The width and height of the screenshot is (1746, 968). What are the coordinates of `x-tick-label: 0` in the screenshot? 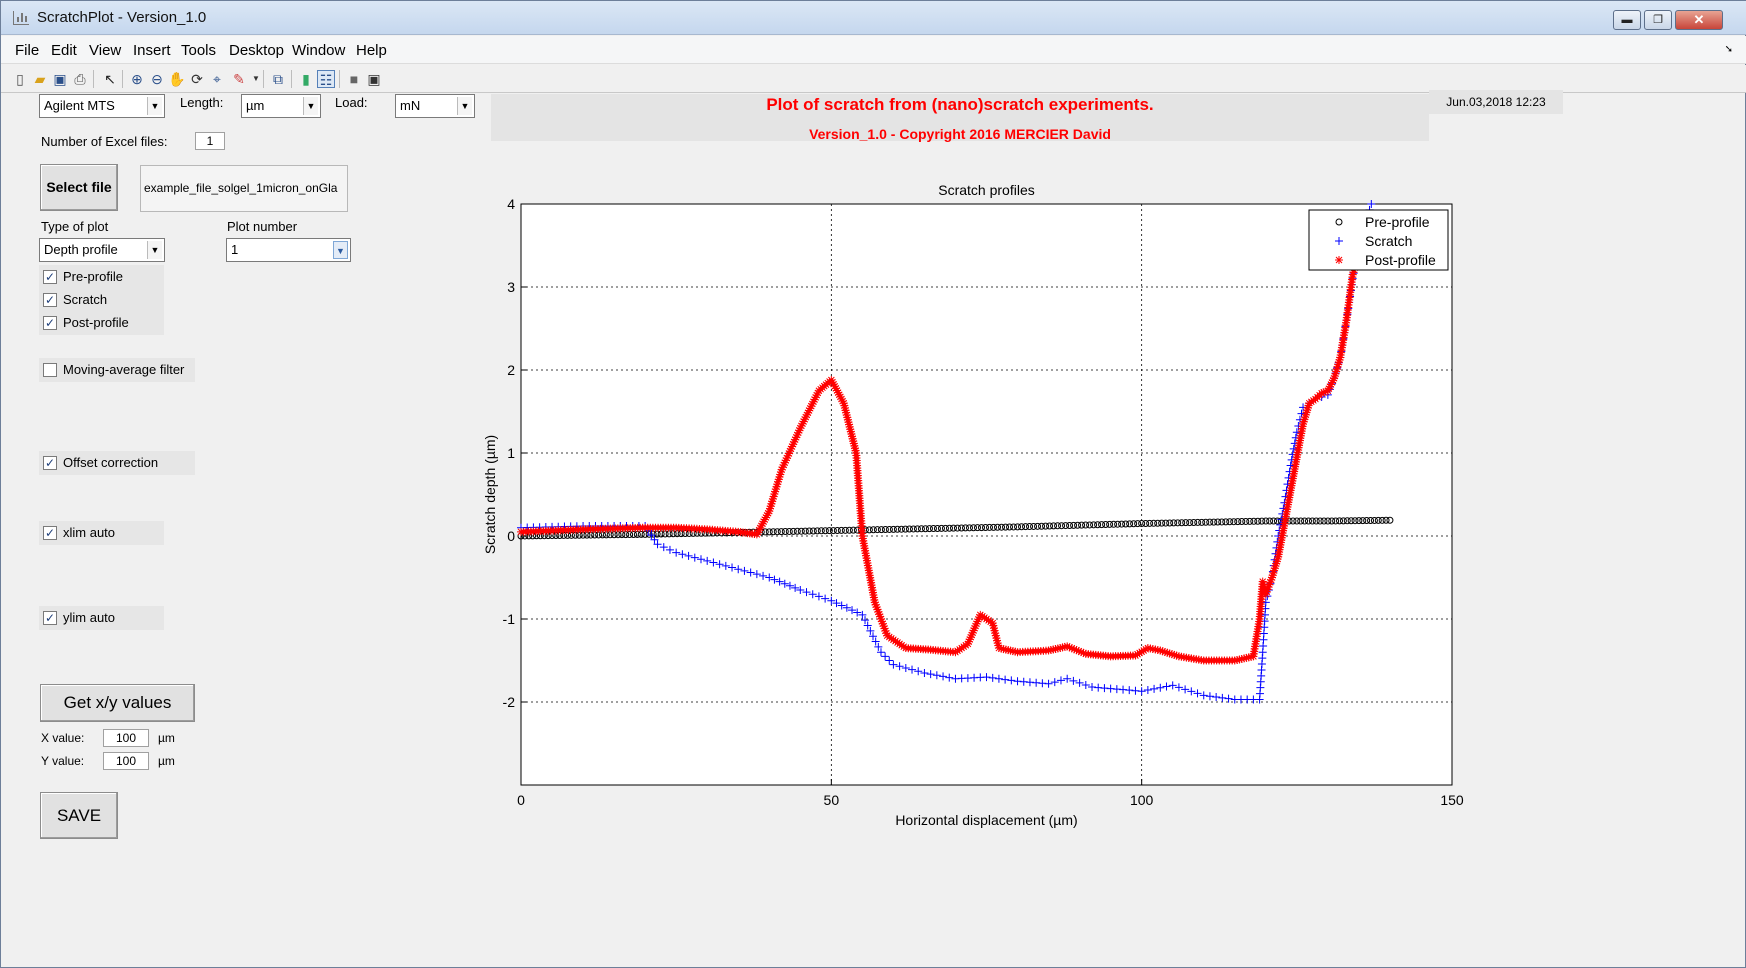 It's located at (521, 800).